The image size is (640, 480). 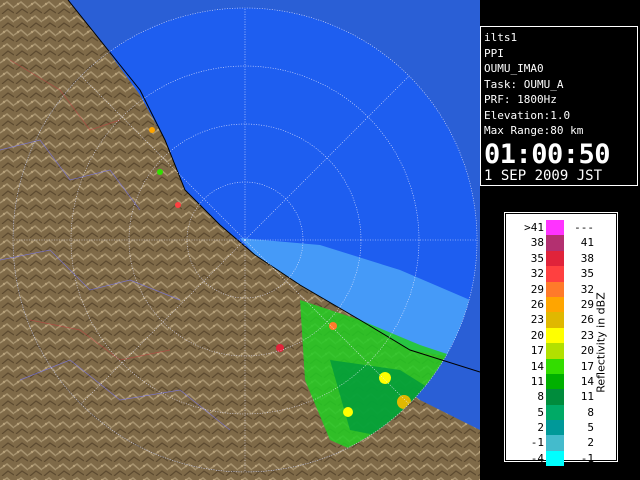 I want to click on legend-unit-label: Reflectivity in dBZ, so click(x=601, y=342).